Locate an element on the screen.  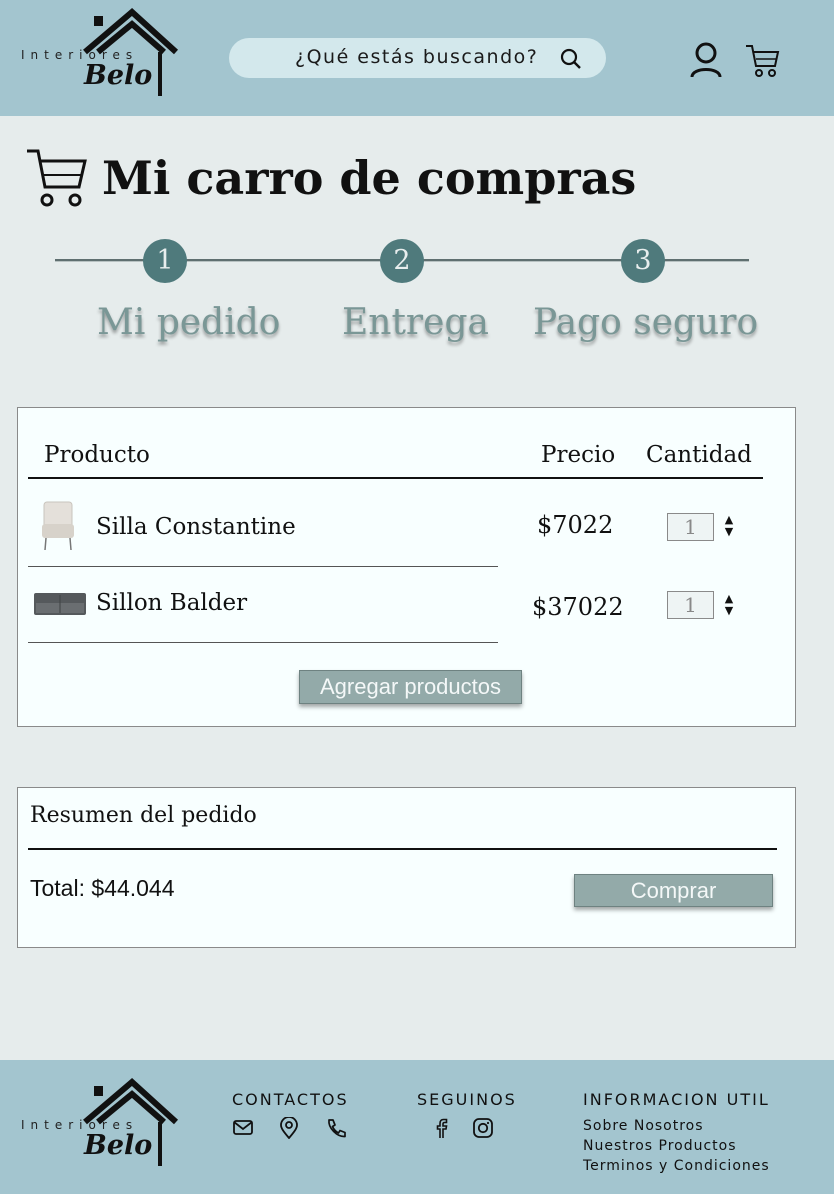
footer-link-about: Sobre Nosotros is located at coordinates (643, 1126).